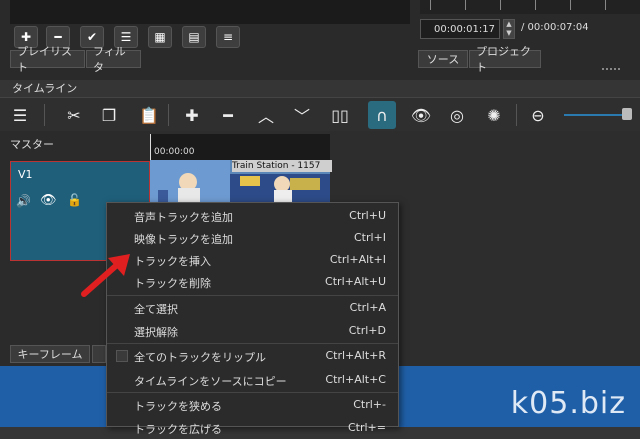 The height and width of the screenshot is (439, 640). What do you see at coordinates (50, 354) in the screenshot?
I see `tab-keyframe: キーフレーム` at bounding box center [50, 354].